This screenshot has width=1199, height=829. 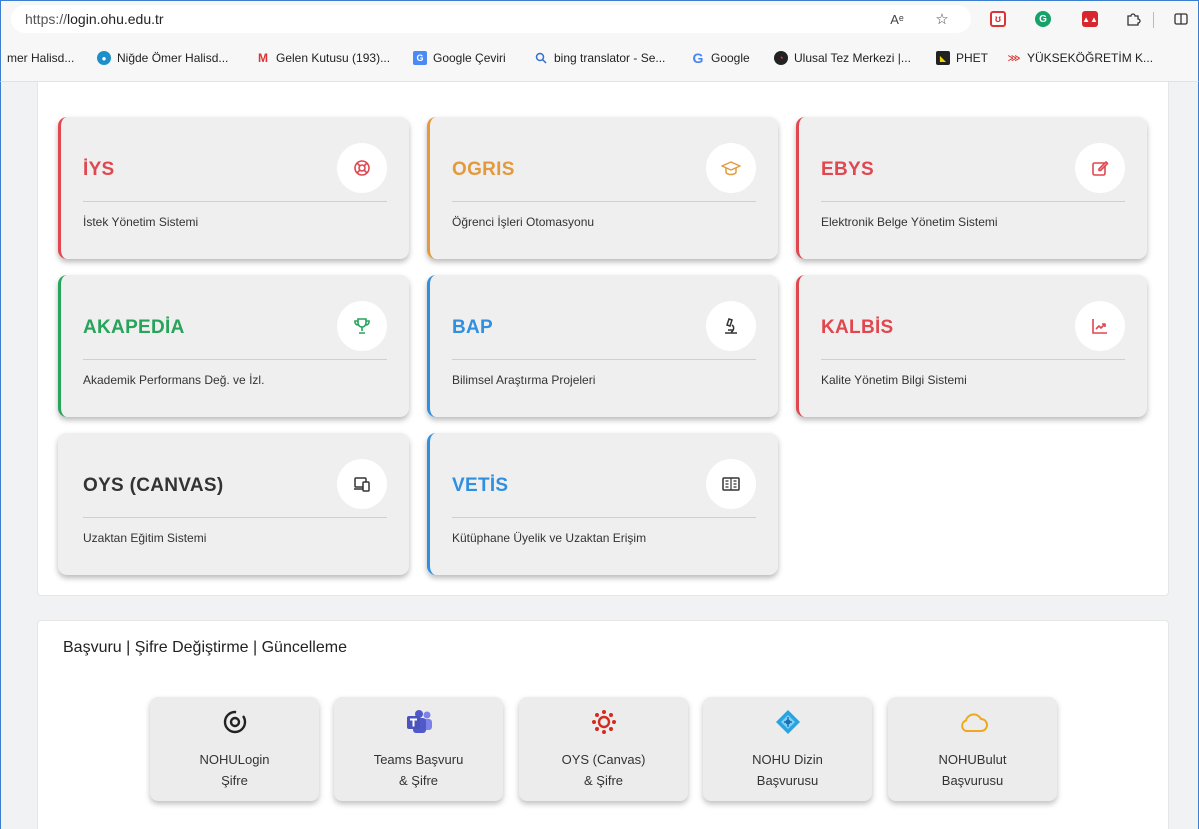 What do you see at coordinates (1100, 168) in the screenshot?
I see `edit-icon` at bounding box center [1100, 168].